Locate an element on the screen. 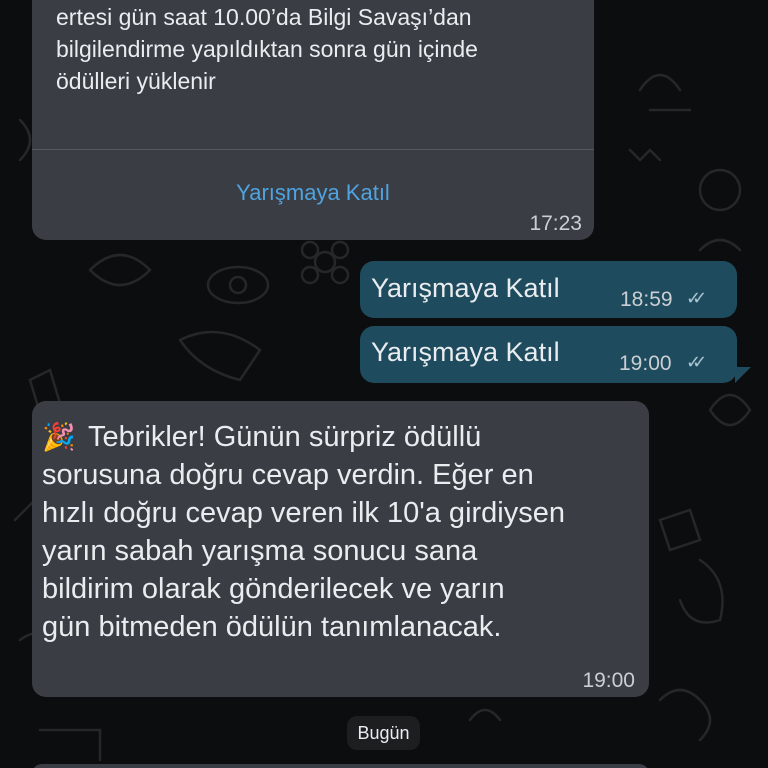  join-contest-button: Yarışmaya Katıl is located at coordinates (313, 193).